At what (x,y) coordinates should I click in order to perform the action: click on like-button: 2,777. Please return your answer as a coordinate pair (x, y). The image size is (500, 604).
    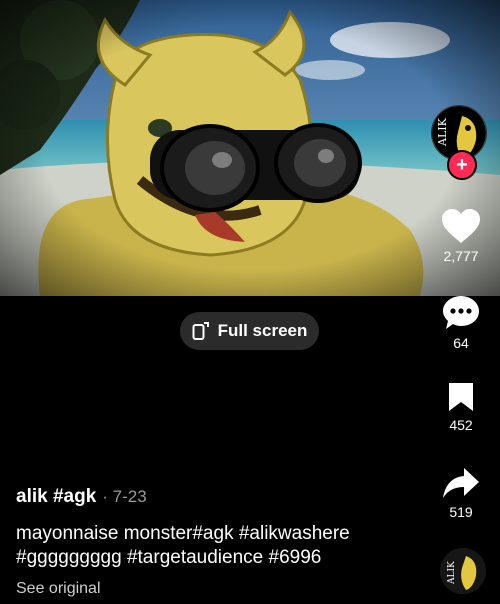
    Looking at the image, I should click on (461, 236).